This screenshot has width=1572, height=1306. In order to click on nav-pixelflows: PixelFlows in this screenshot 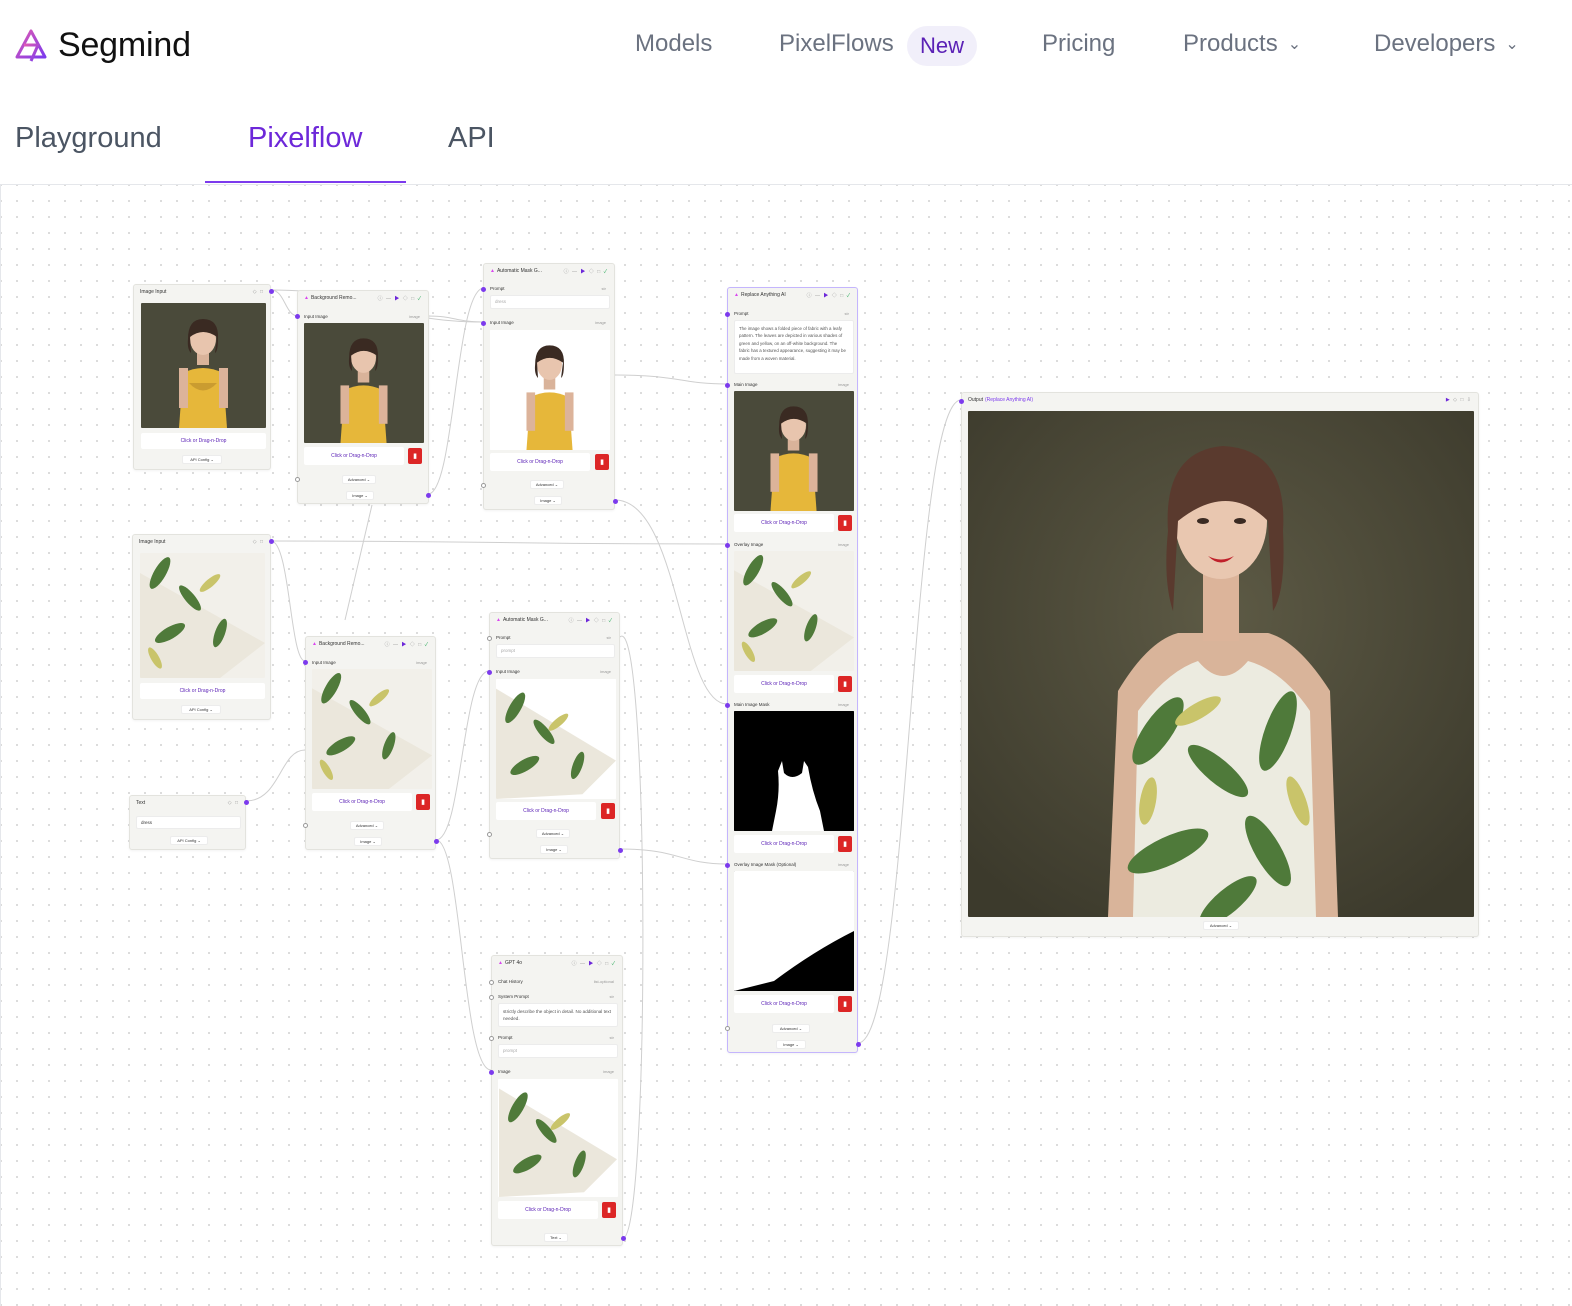, I will do `click(836, 44)`.